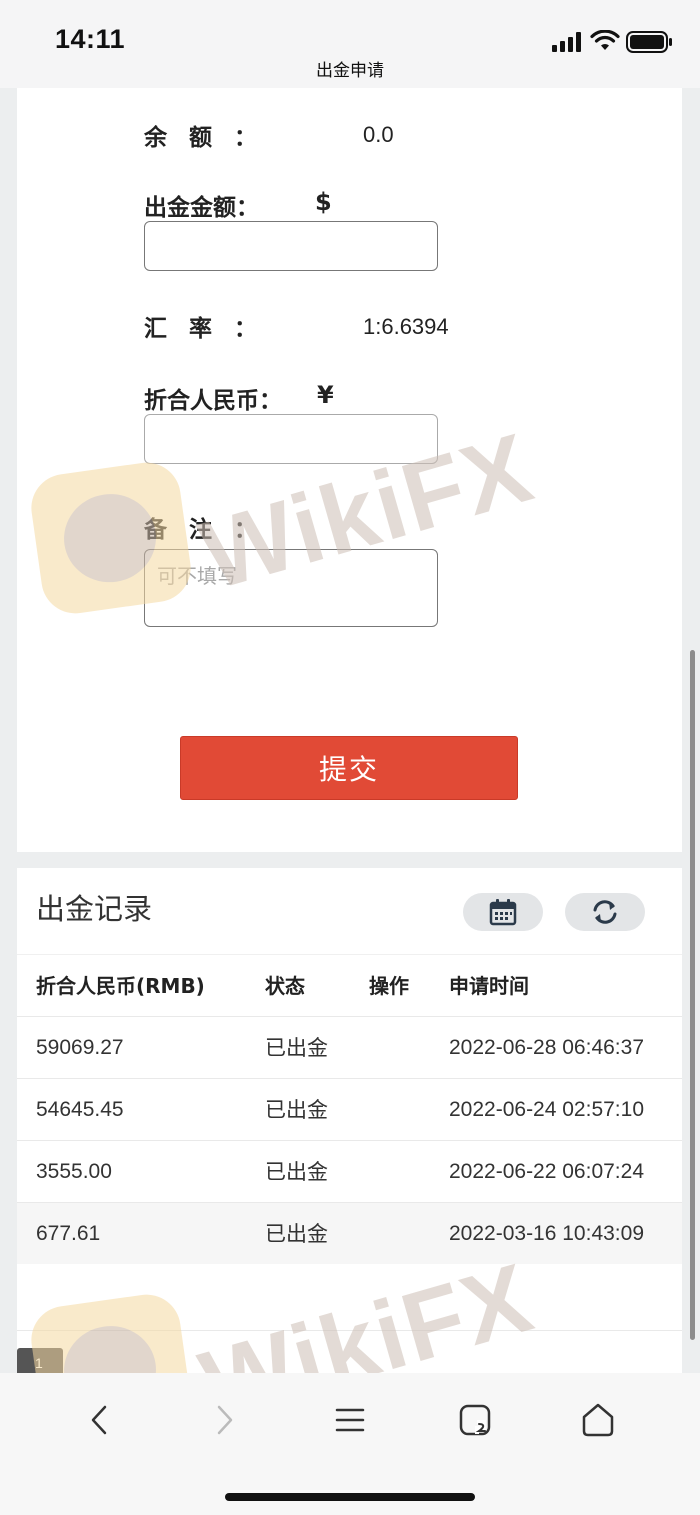 The height and width of the screenshot is (1515, 700). I want to click on note-label: 备注：, so click(211, 530).